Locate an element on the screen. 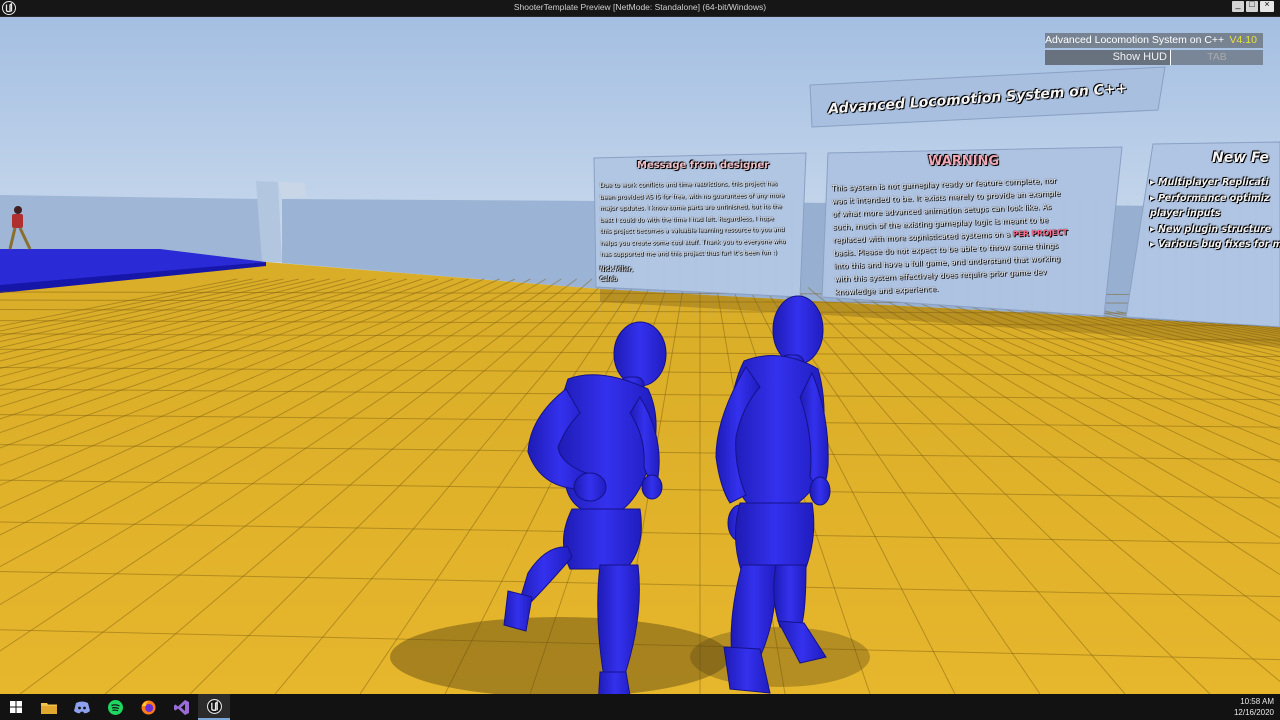 The width and height of the screenshot is (1280, 720). taskbar-visual-studio is located at coordinates (181, 707).